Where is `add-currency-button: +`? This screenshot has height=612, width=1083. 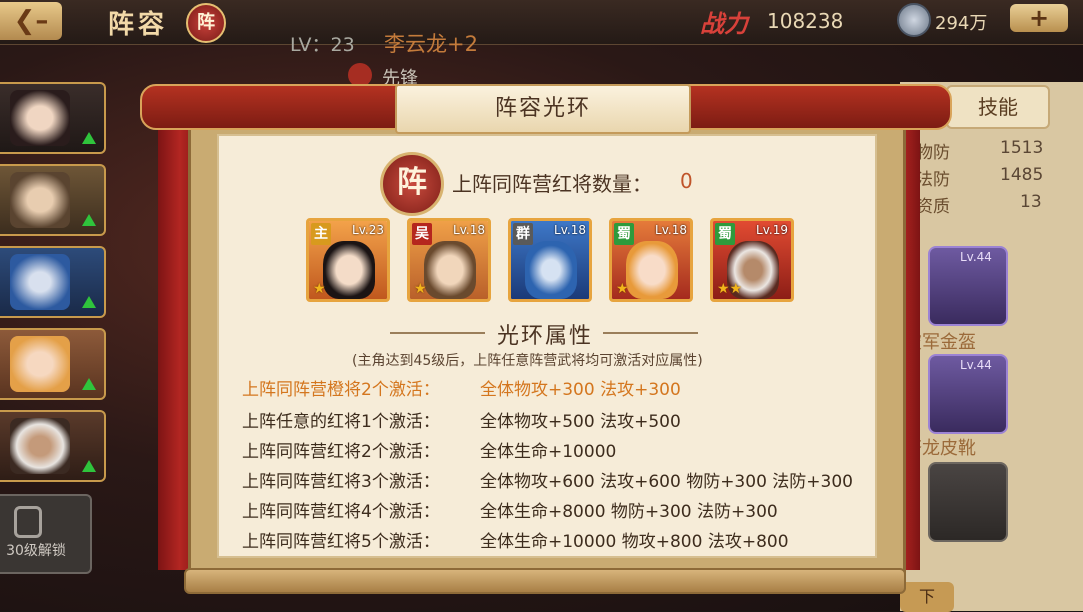 add-currency-button: + is located at coordinates (1039, 18).